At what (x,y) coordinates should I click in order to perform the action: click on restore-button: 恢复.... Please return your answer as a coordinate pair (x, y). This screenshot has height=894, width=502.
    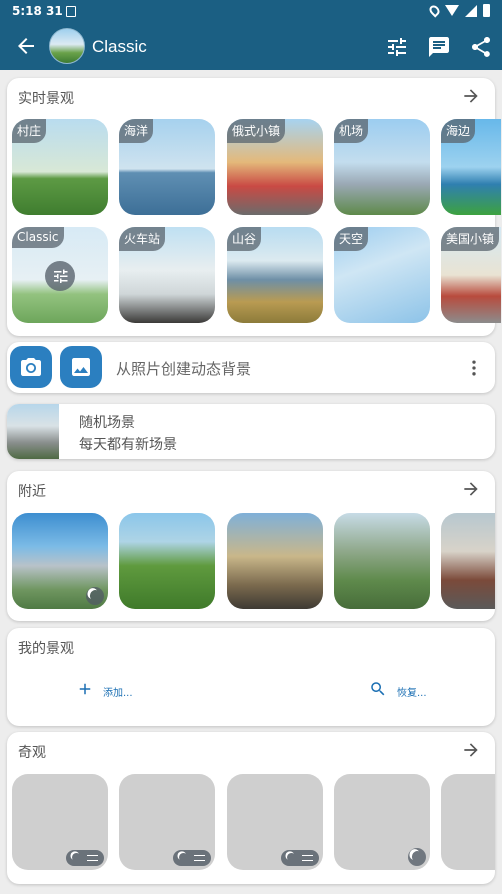
    Looking at the image, I should click on (412, 691).